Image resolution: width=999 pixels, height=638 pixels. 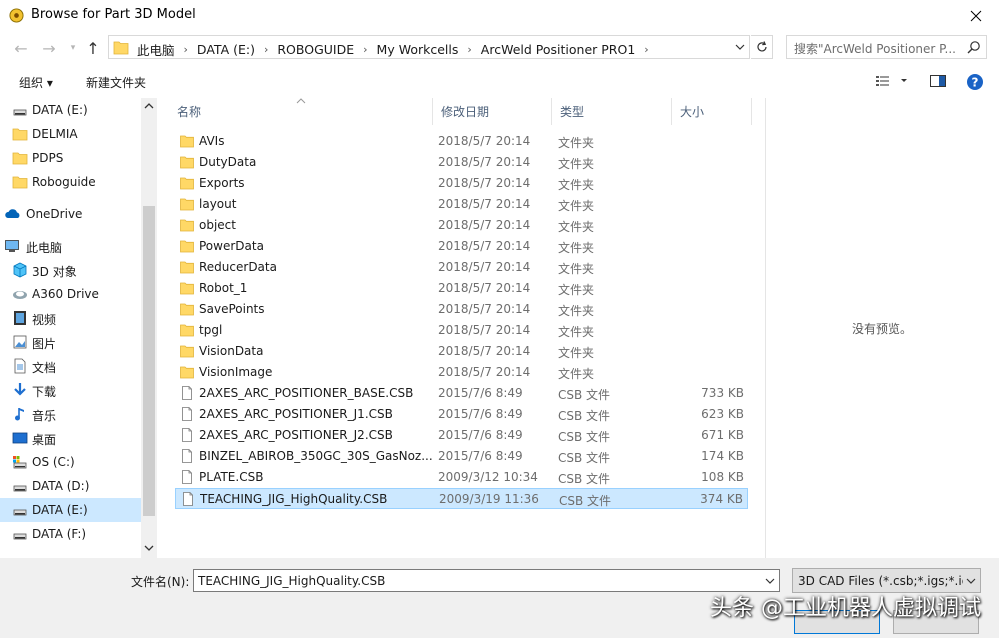 What do you see at coordinates (55, 134) in the screenshot?
I see `sidebar-item-label: DELMIA` at bounding box center [55, 134].